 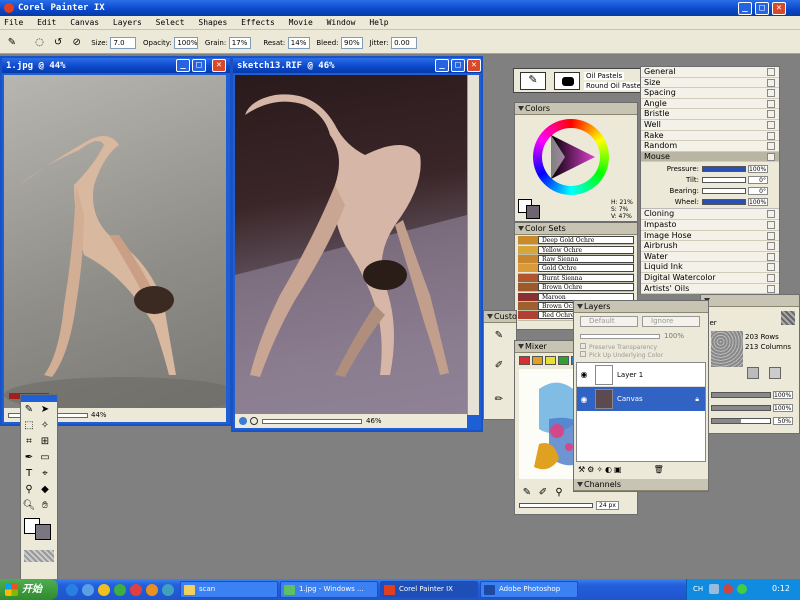 What do you see at coordinates (641, 375) in the screenshot?
I see `layer-row: ◉ Layer 1` at bounding box center [641, 375].